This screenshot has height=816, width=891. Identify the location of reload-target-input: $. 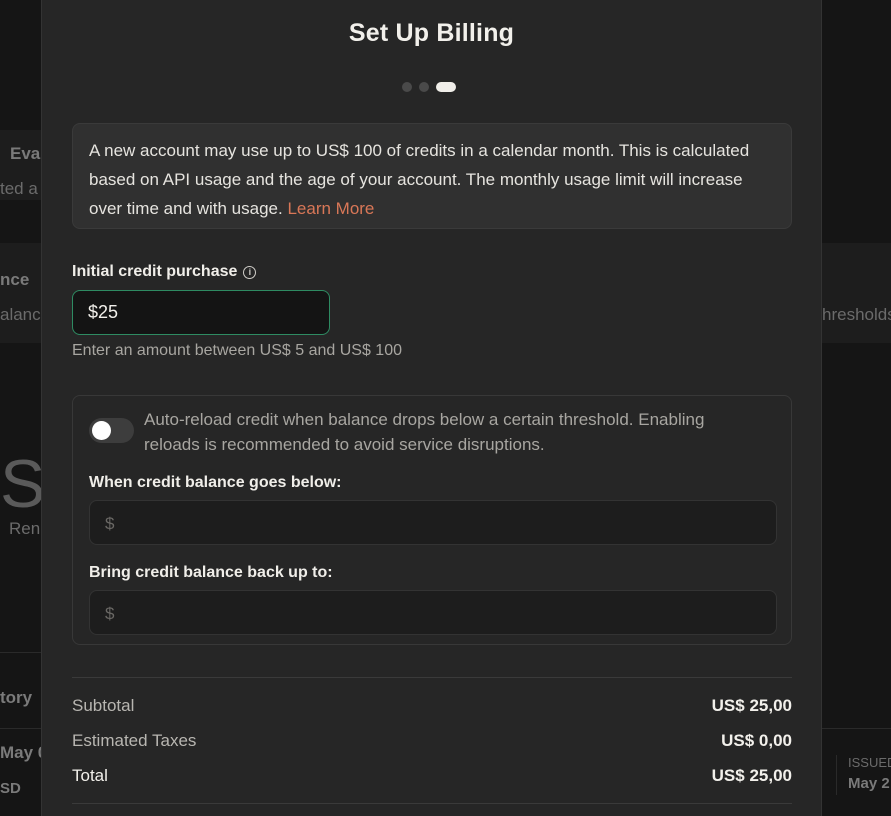
(433, 612).